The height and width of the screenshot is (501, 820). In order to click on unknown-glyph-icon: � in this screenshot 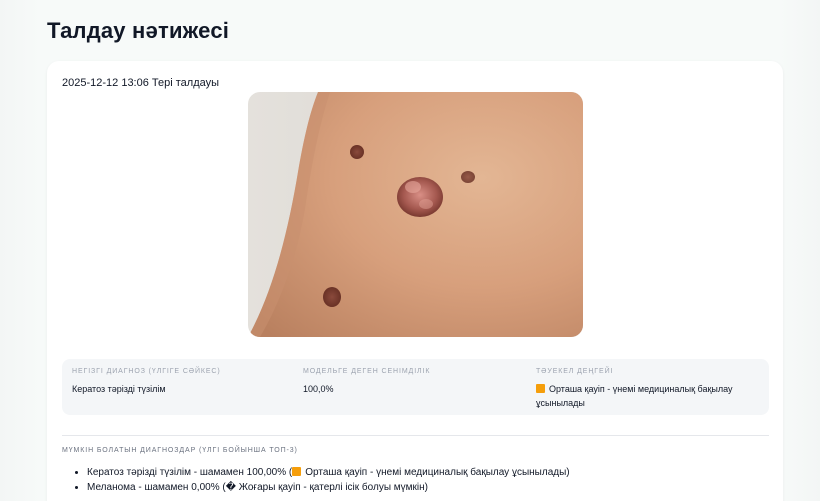, I will do `click(230, 487)`.